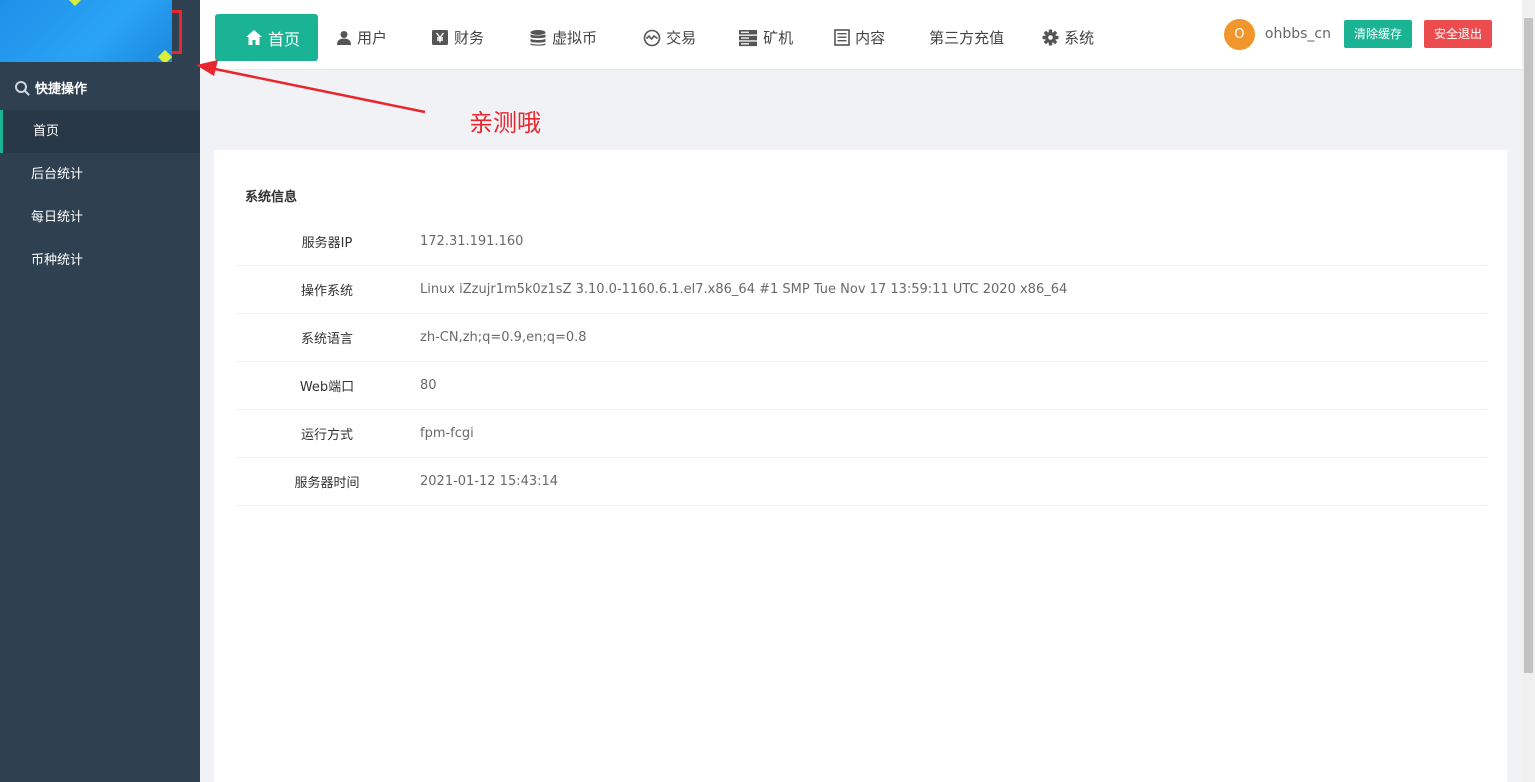 Image resolution: width=1535 pixels, height=782 pixels. I want to click on row-value: 80, so click(952, 385).